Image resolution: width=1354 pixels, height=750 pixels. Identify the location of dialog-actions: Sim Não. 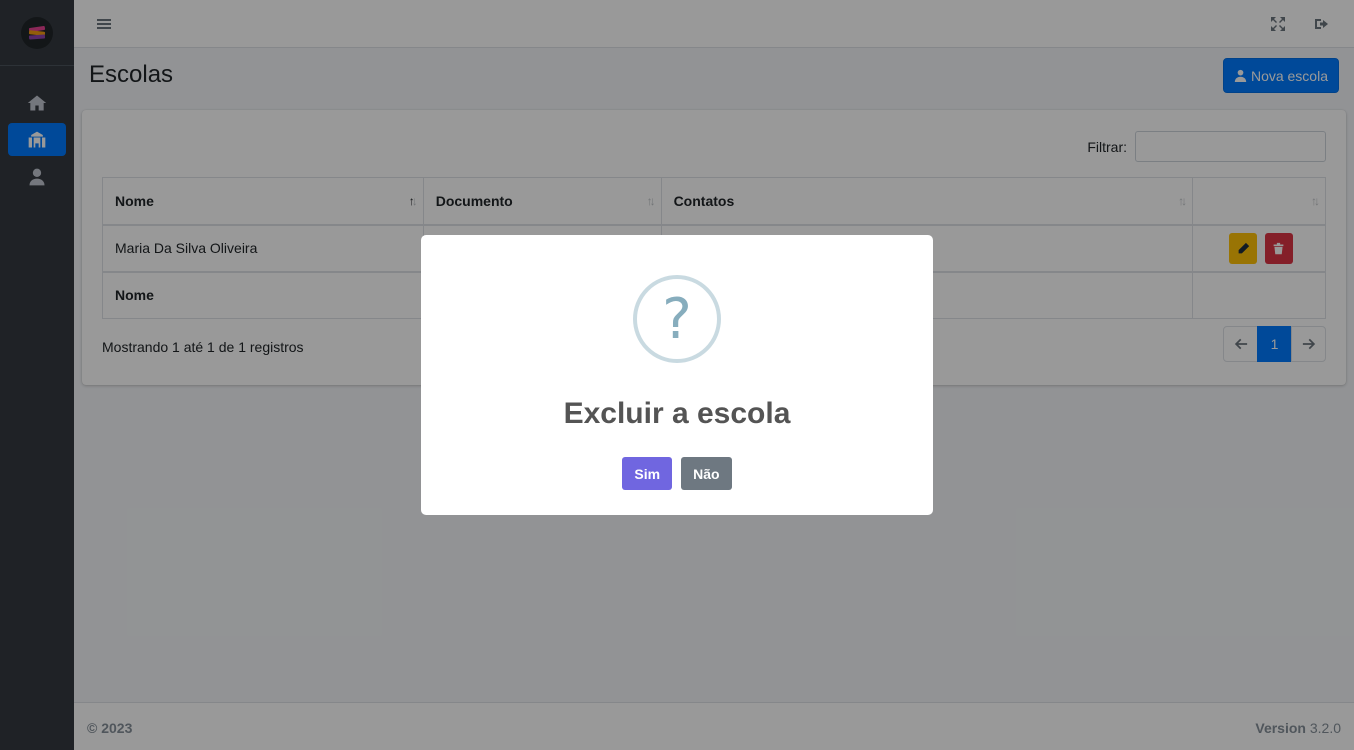
(677, 473).